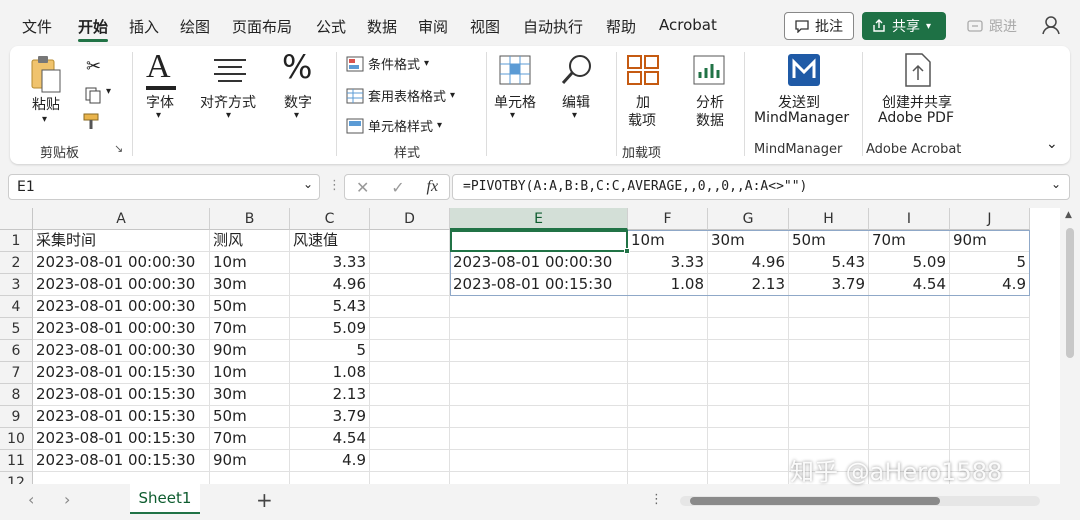 Image resolution: width=1080 pixels, height=520 pixels. What do you see at coordinates (16, 395) in the screenshot?
I see `row-header: 8` at bounding box center [16, 395].